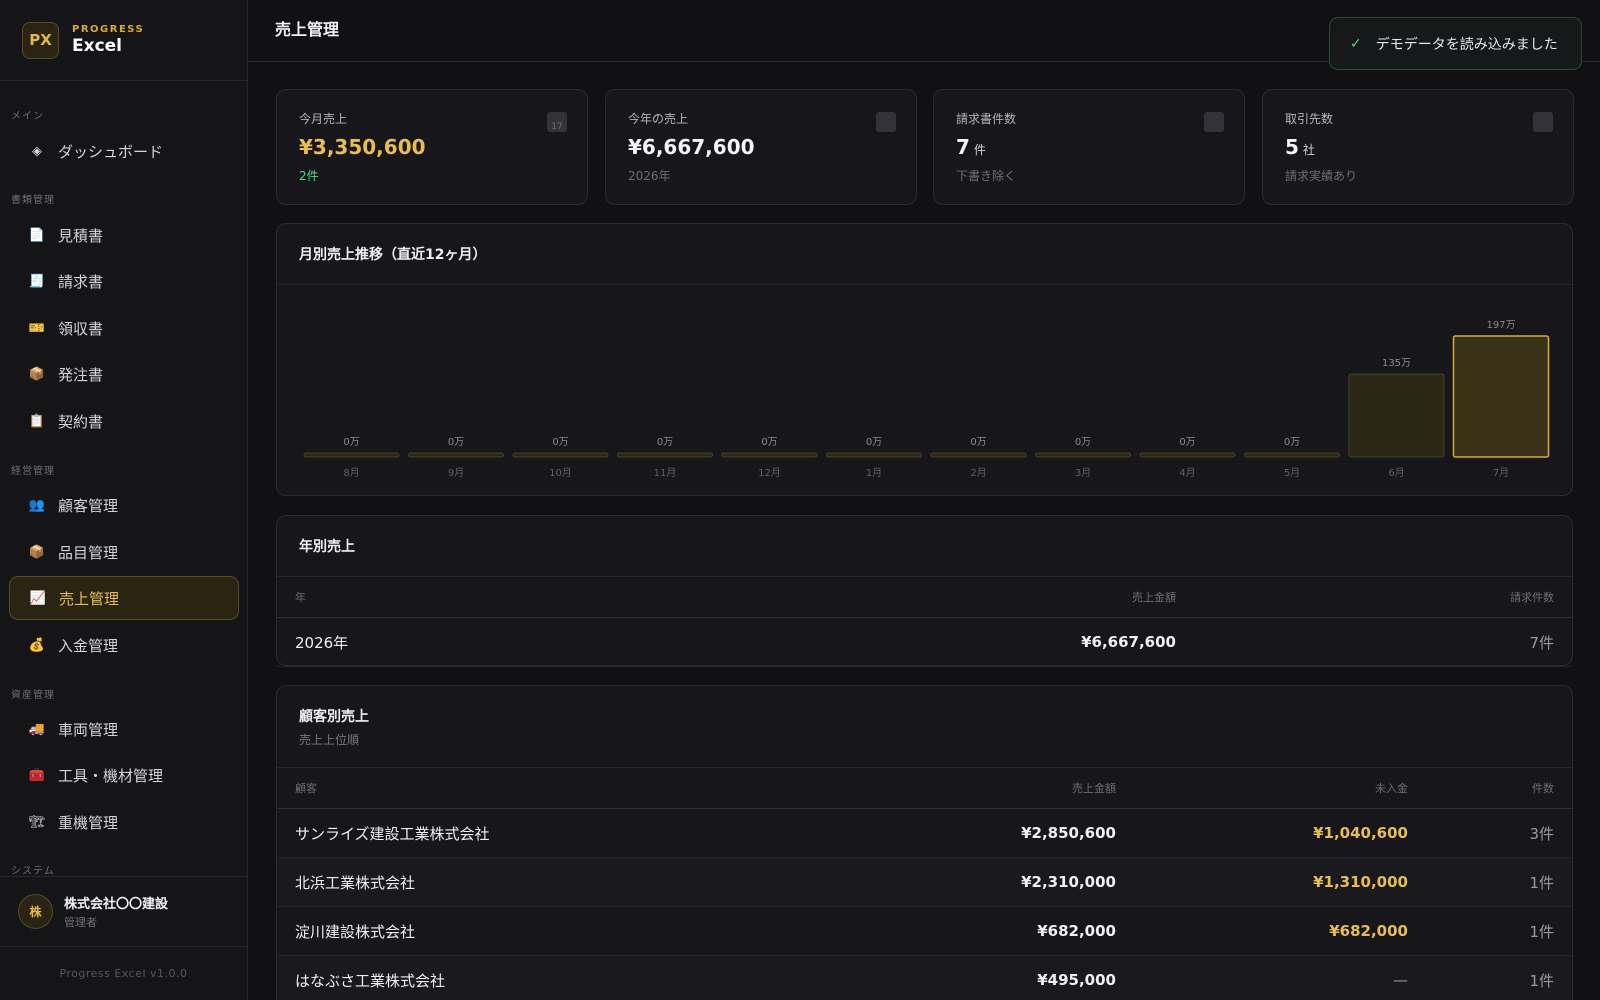 The height and width of the screenshot is (1000, 1600). Describe the element at coordinates (306, 788) in the screenshot. I see `col-customer: 顧客` at that location.